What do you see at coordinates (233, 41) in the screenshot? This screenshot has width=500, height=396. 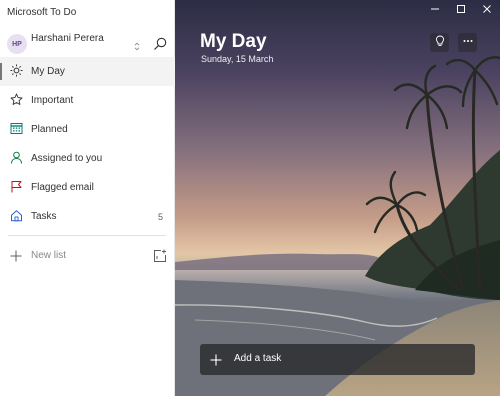 I see `page-title: My Day` at bounding box center [233, 41].